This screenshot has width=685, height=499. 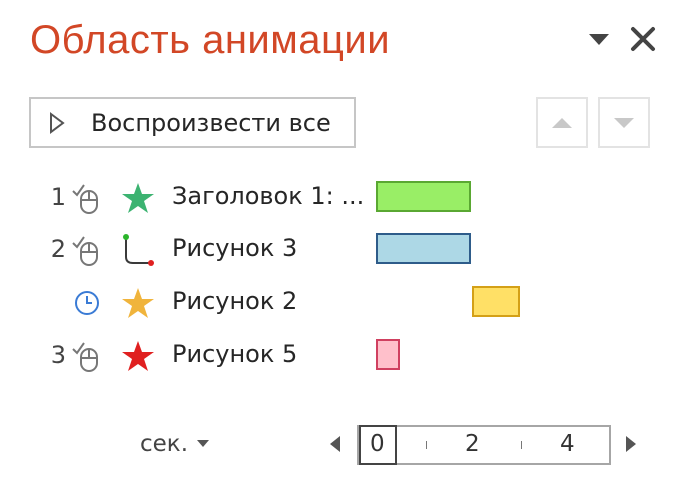 What do you see at coordinates (472, 444) in the screenshot?
I see `tick-label: 2` at bounding box center [472, 444].